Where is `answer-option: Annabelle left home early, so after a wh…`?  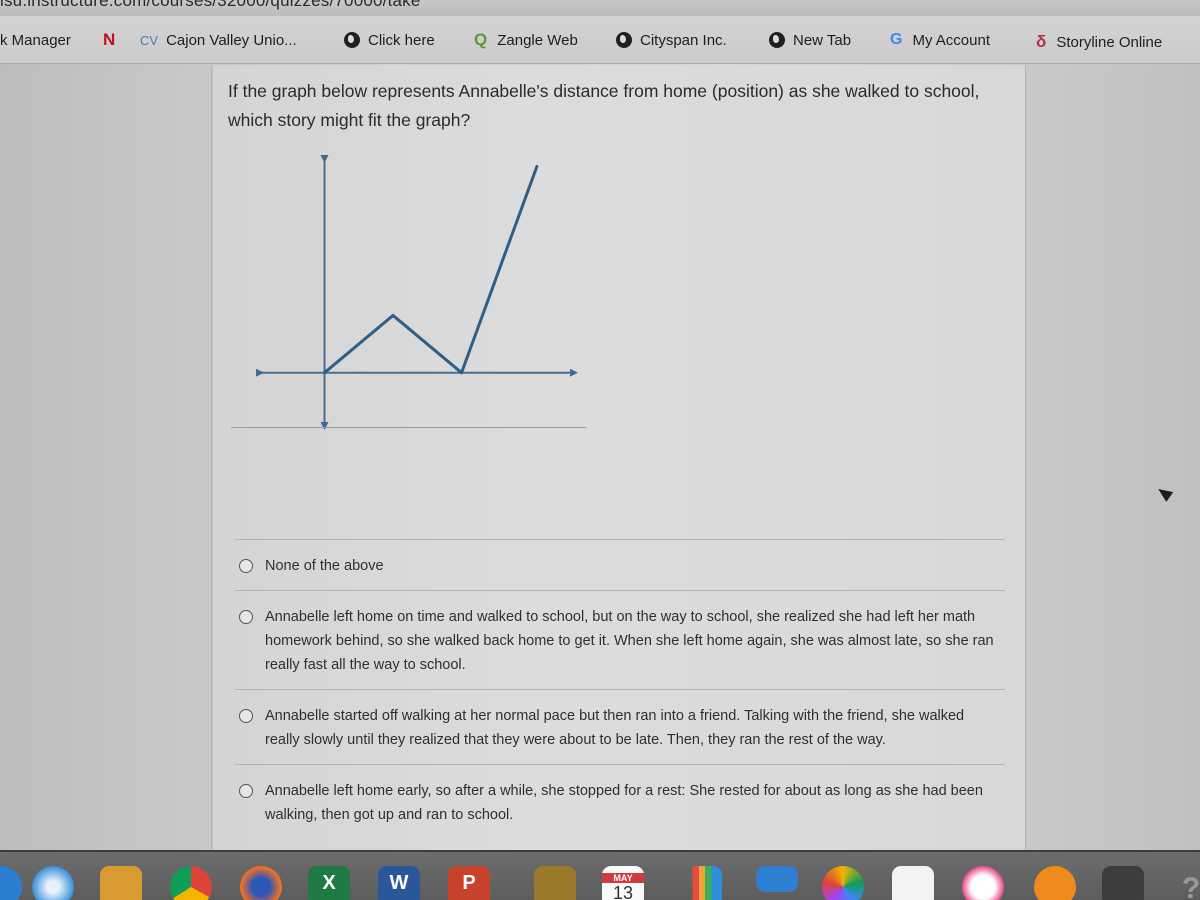 answer-option: Annabelle left home early, so after a wh… is located at coordinates (620, 802).